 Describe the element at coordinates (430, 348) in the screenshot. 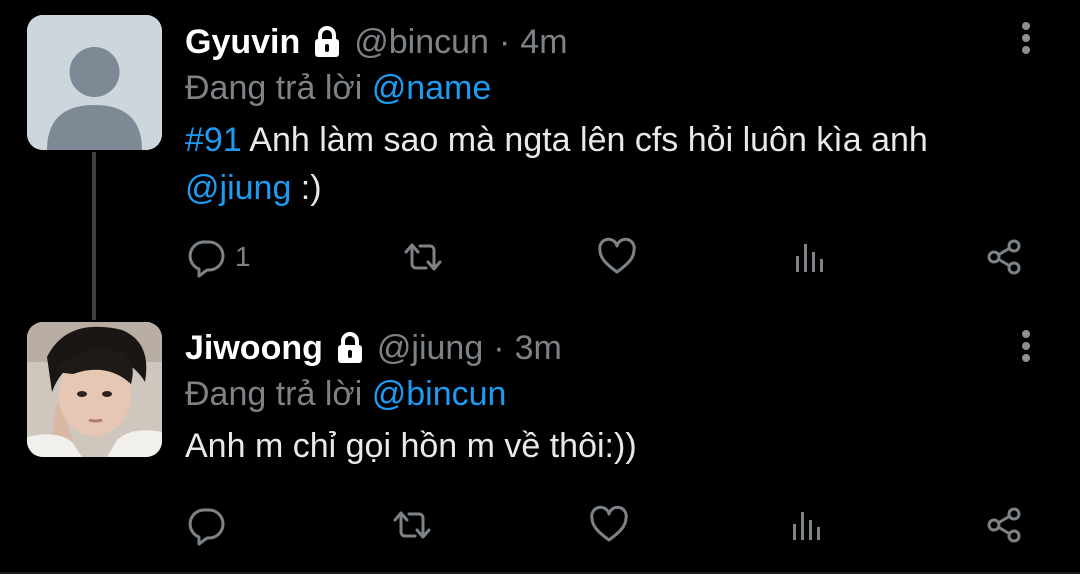

I see `handle: @jiung` at that location.